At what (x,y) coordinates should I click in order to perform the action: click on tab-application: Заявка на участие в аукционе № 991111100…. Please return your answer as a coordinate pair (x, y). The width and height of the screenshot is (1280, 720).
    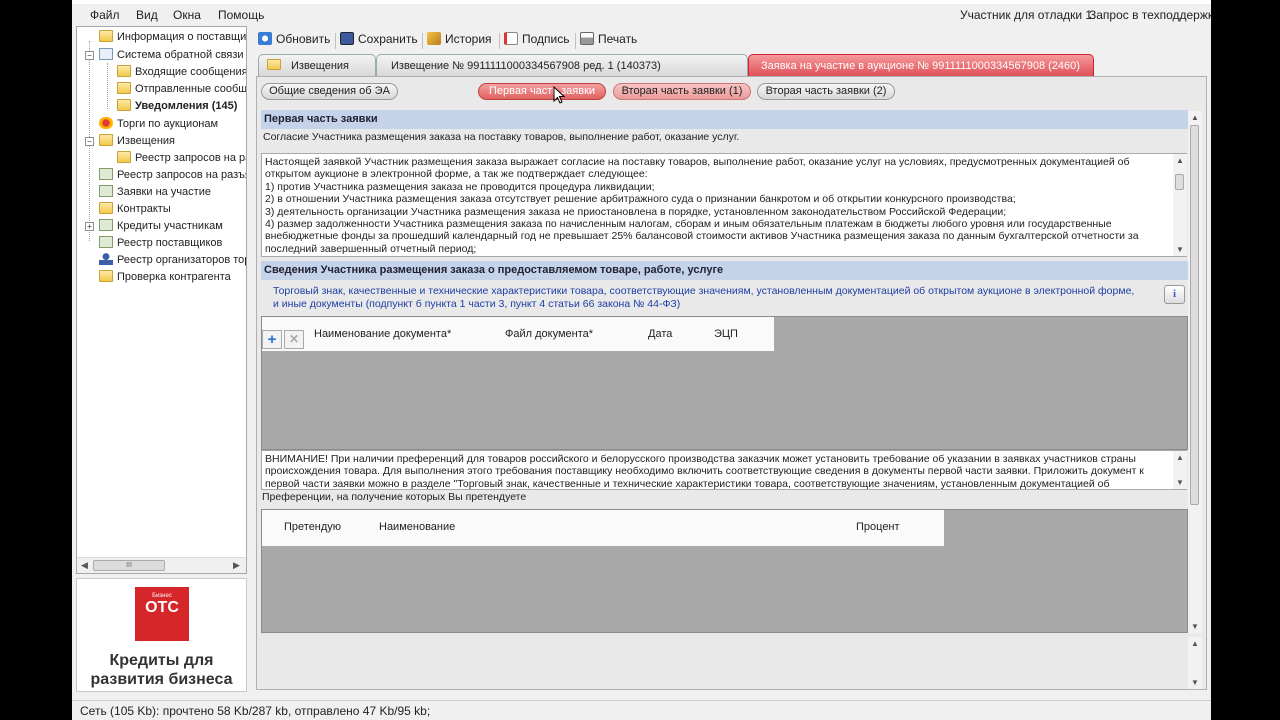
    Looking at the image, I should click on (921, 65).